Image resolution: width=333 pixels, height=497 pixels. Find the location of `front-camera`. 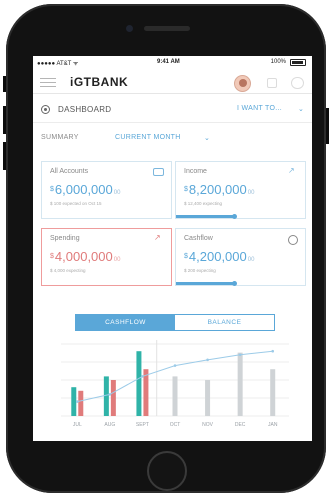

front-camera is located at coordinates (129, 28).